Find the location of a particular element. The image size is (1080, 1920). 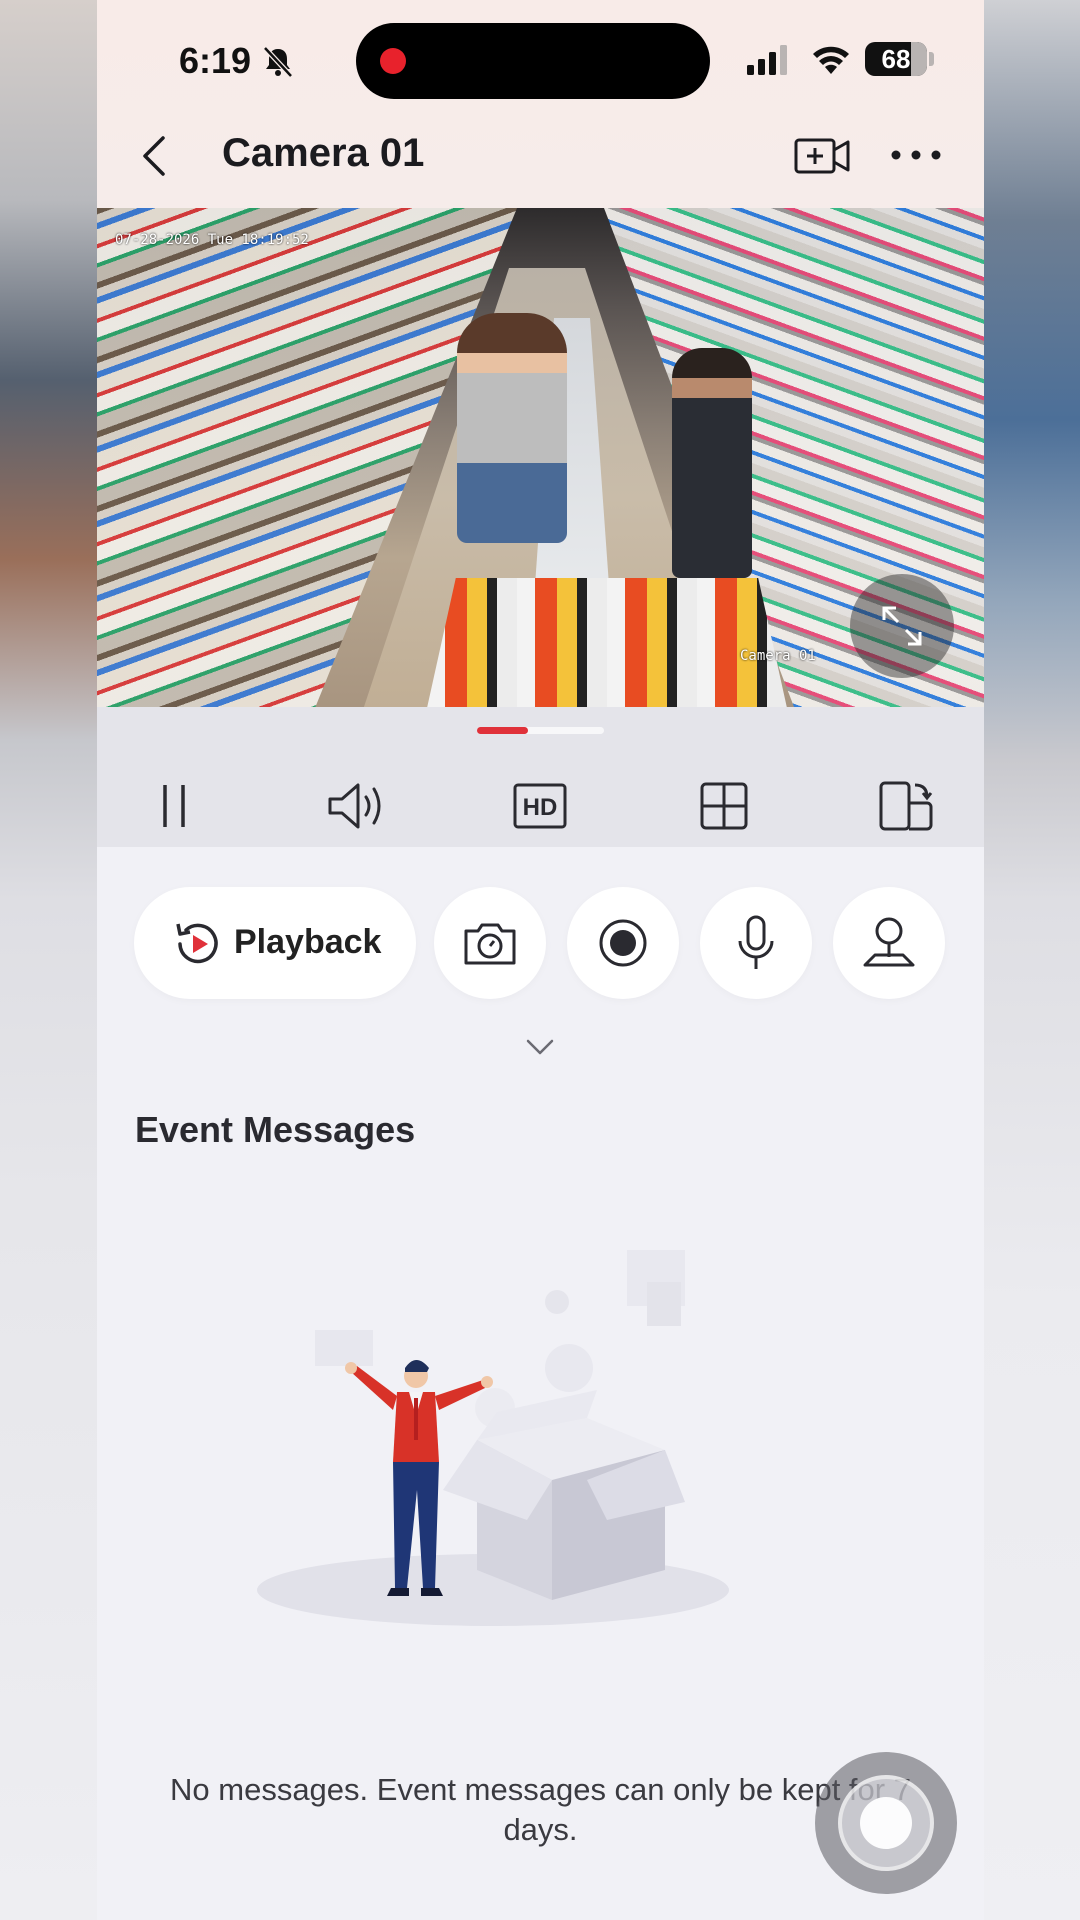

phone-rotate-icon is located at coordinates (906, 806).